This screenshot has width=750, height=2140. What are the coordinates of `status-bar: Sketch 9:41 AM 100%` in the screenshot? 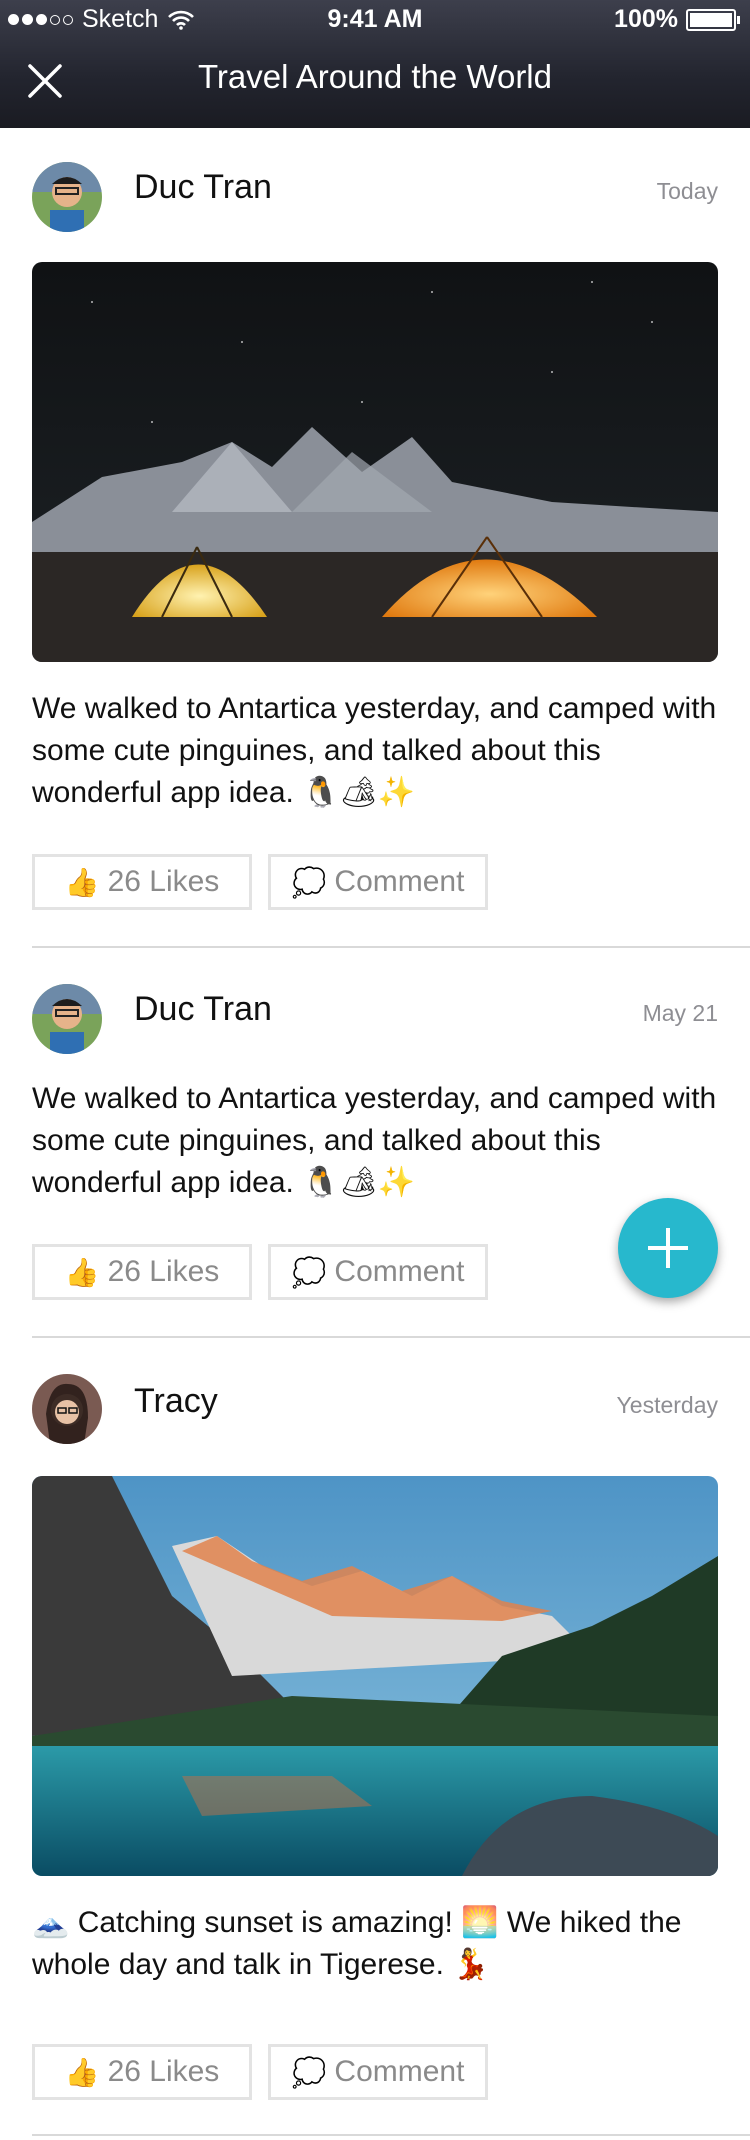 It's located at (375, 20).